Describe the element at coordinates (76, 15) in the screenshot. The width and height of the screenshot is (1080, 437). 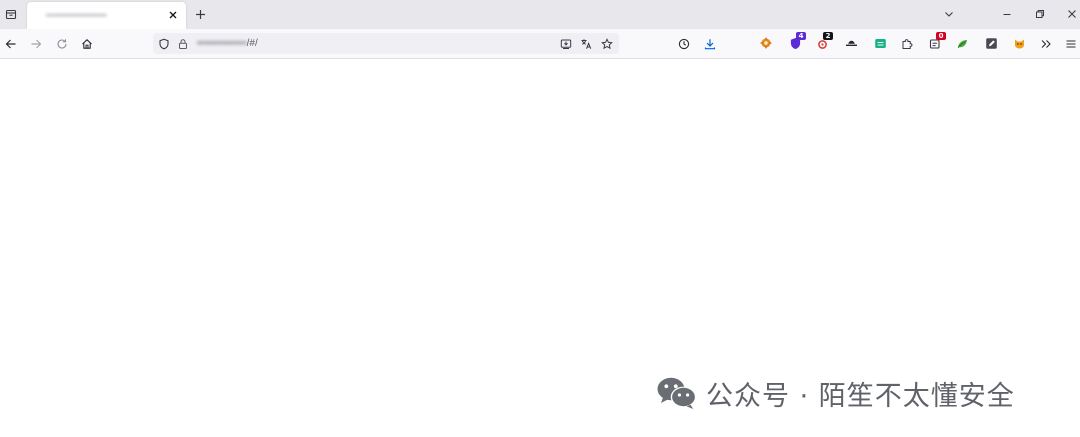
I see `tab-title: ▪▪▪▪▪▪▪▪▪▪▪▪▪▪▪▪▪▪▪` at that location.